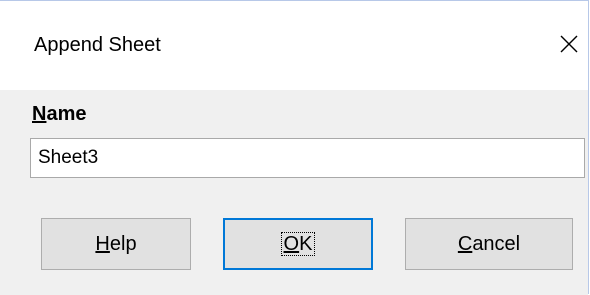 This screenshot has height=295, width=590. Describe the element at coordinates (306, 244) in the screenshot. I see `ok-label-text: K` at that location.